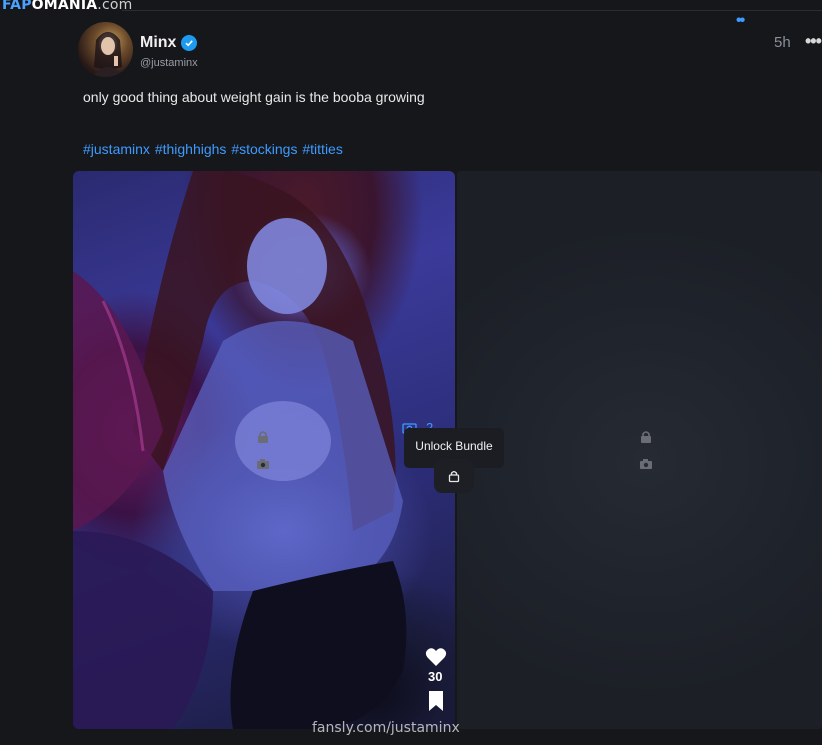  What do you see at coordinates (169, 63) in the screenshot?
I see `author-handle: @justaminx` at bounding box center [169, 63].